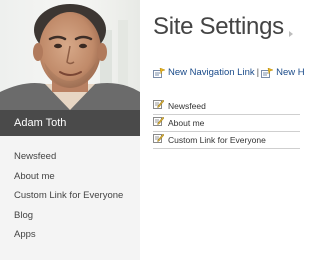  Describe the element at coordinates (186, 123) in the screenshot. I see `list-item-label: About me` at that location.